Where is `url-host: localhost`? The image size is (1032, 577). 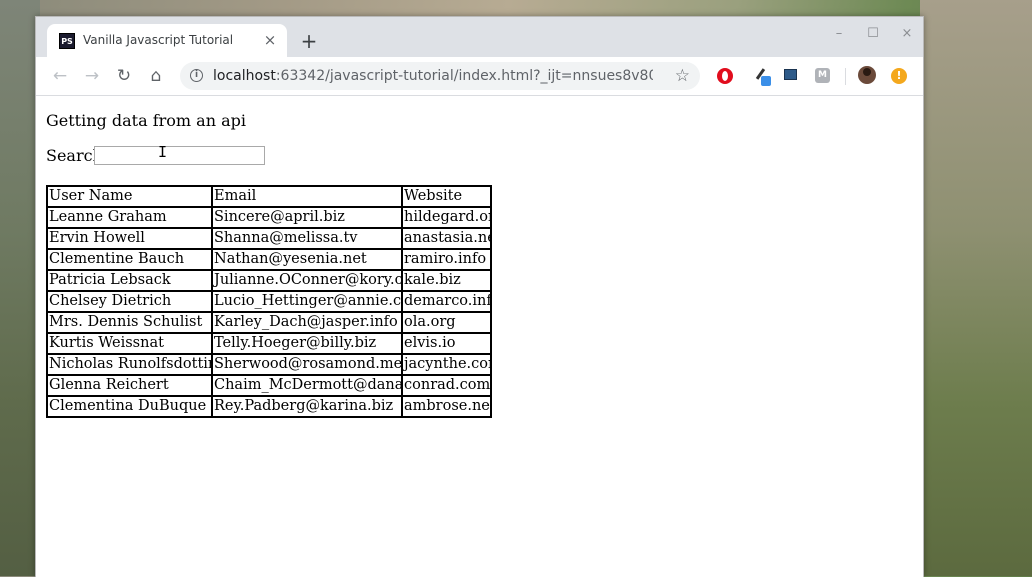
url-host: localhost is located at coordinates (244, 76).